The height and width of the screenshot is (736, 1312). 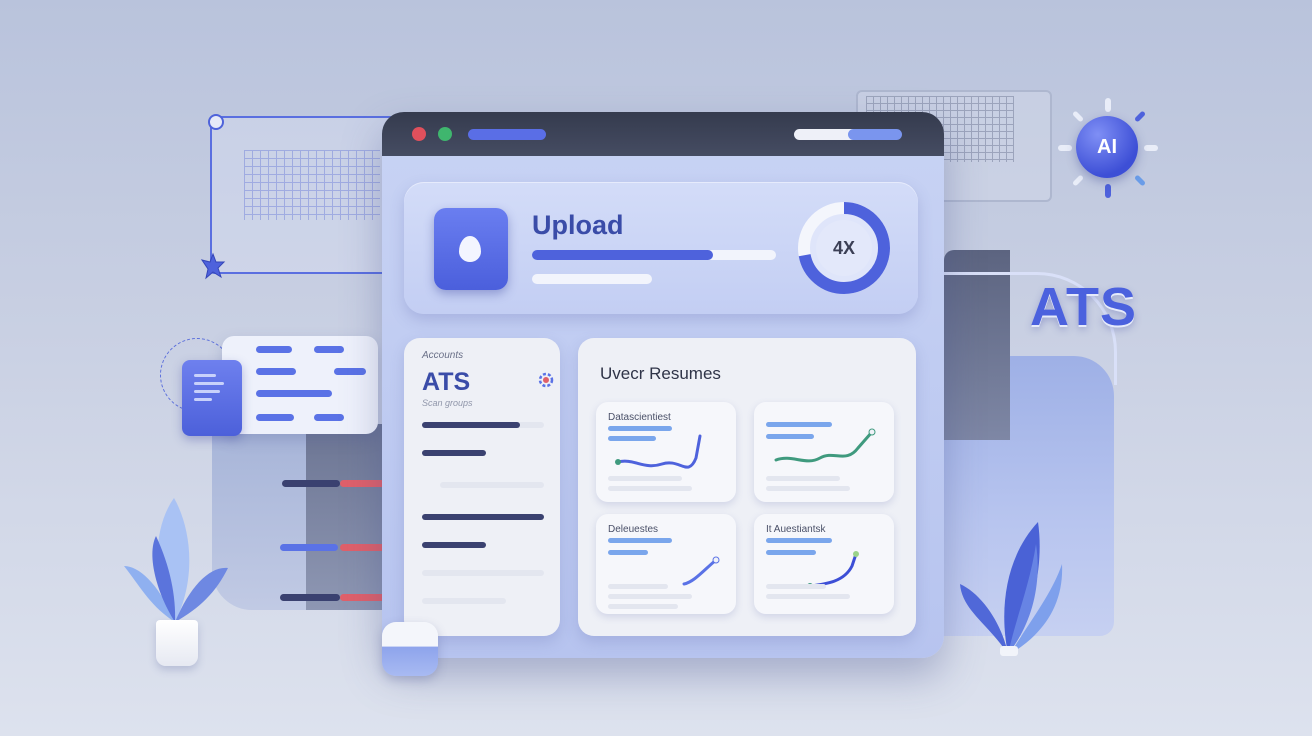 I want to click on upload-subbar, so click(x=592, y=279).